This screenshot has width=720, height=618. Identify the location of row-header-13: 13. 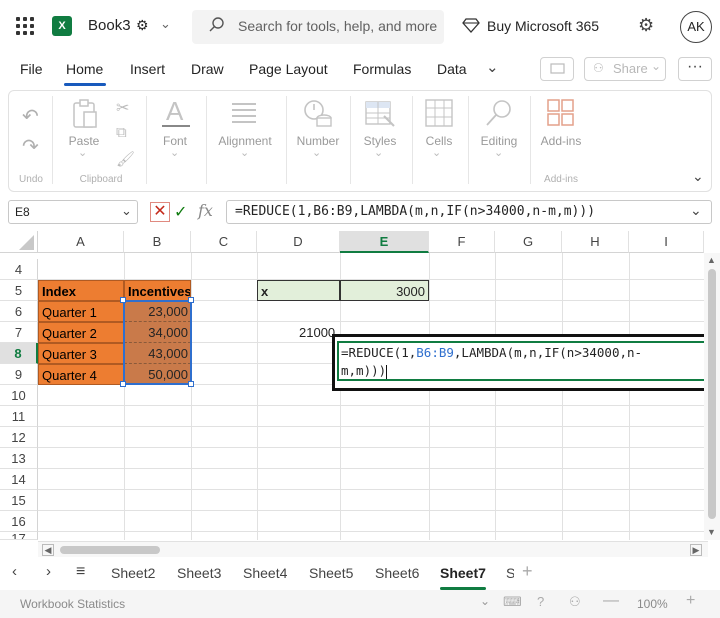
(19, 458).